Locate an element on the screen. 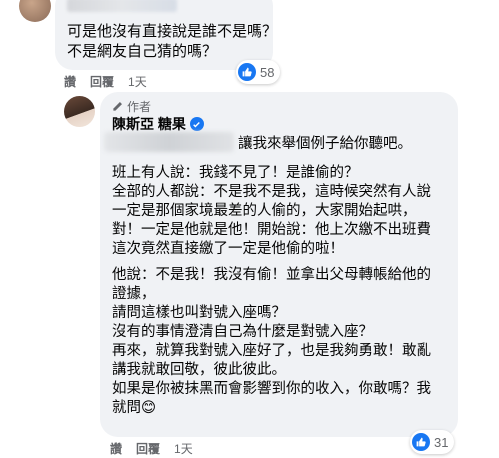 The height and width of the screenshot is (458, 499). verified-badge-icon is located at coordinates (196, 124).